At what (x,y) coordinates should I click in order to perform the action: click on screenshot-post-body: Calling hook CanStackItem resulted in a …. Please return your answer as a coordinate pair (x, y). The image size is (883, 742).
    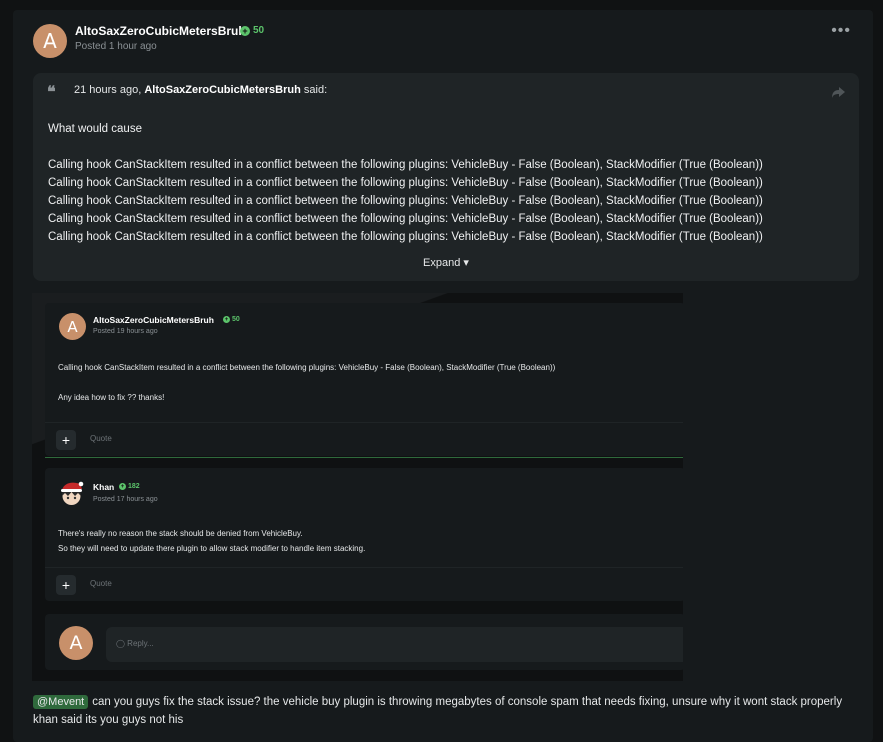
    Looking at the image, I should click on (306, 382).